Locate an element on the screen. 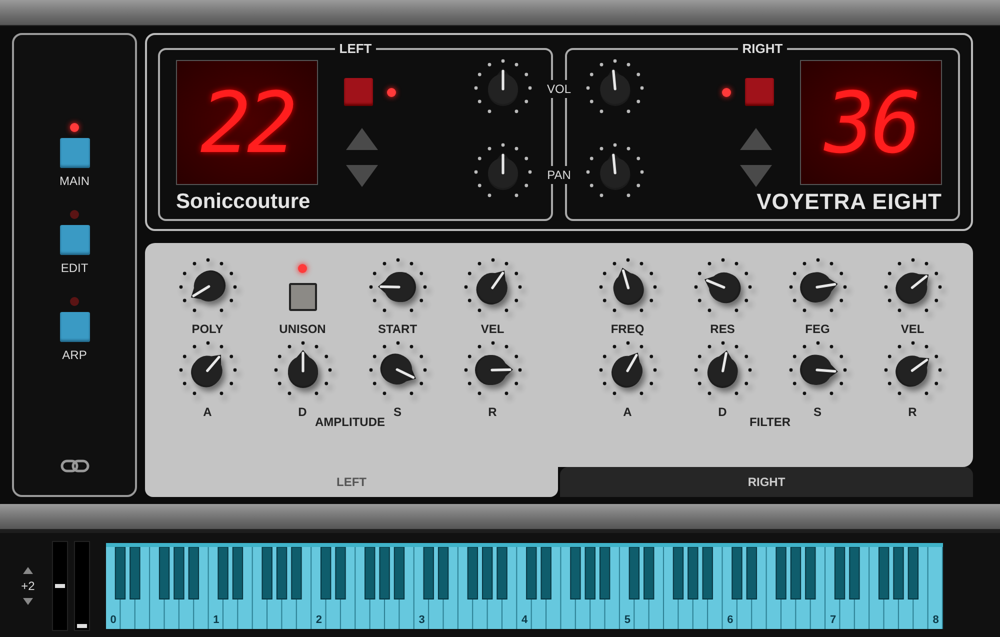 This screenshot has height=637, width=1000. knob-label: FEG is located at coordinates (817, 329).